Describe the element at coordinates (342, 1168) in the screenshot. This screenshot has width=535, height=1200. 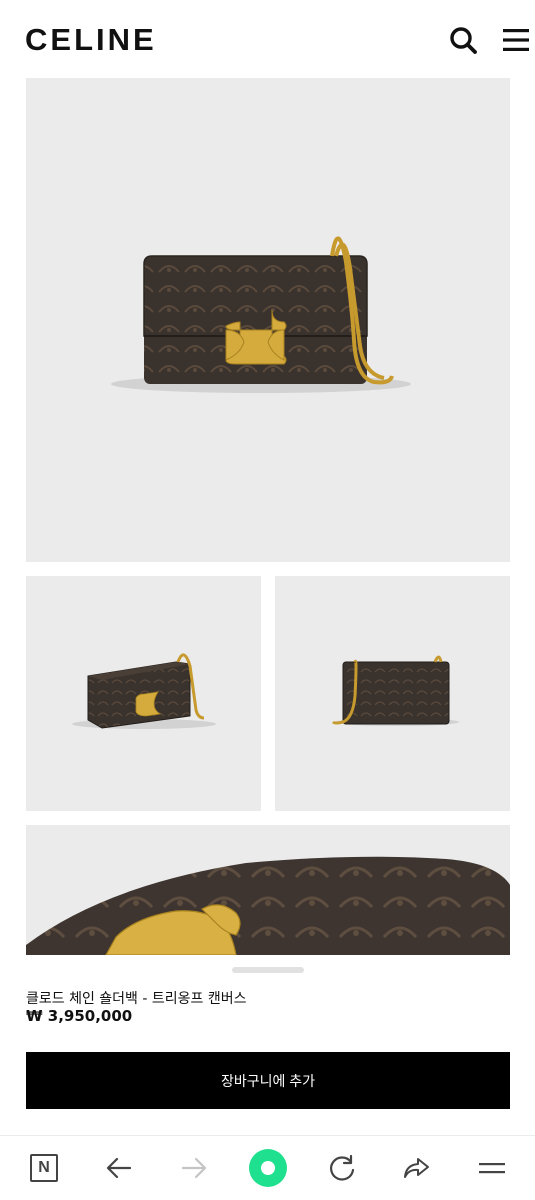
I see `reload-icon` at that location.